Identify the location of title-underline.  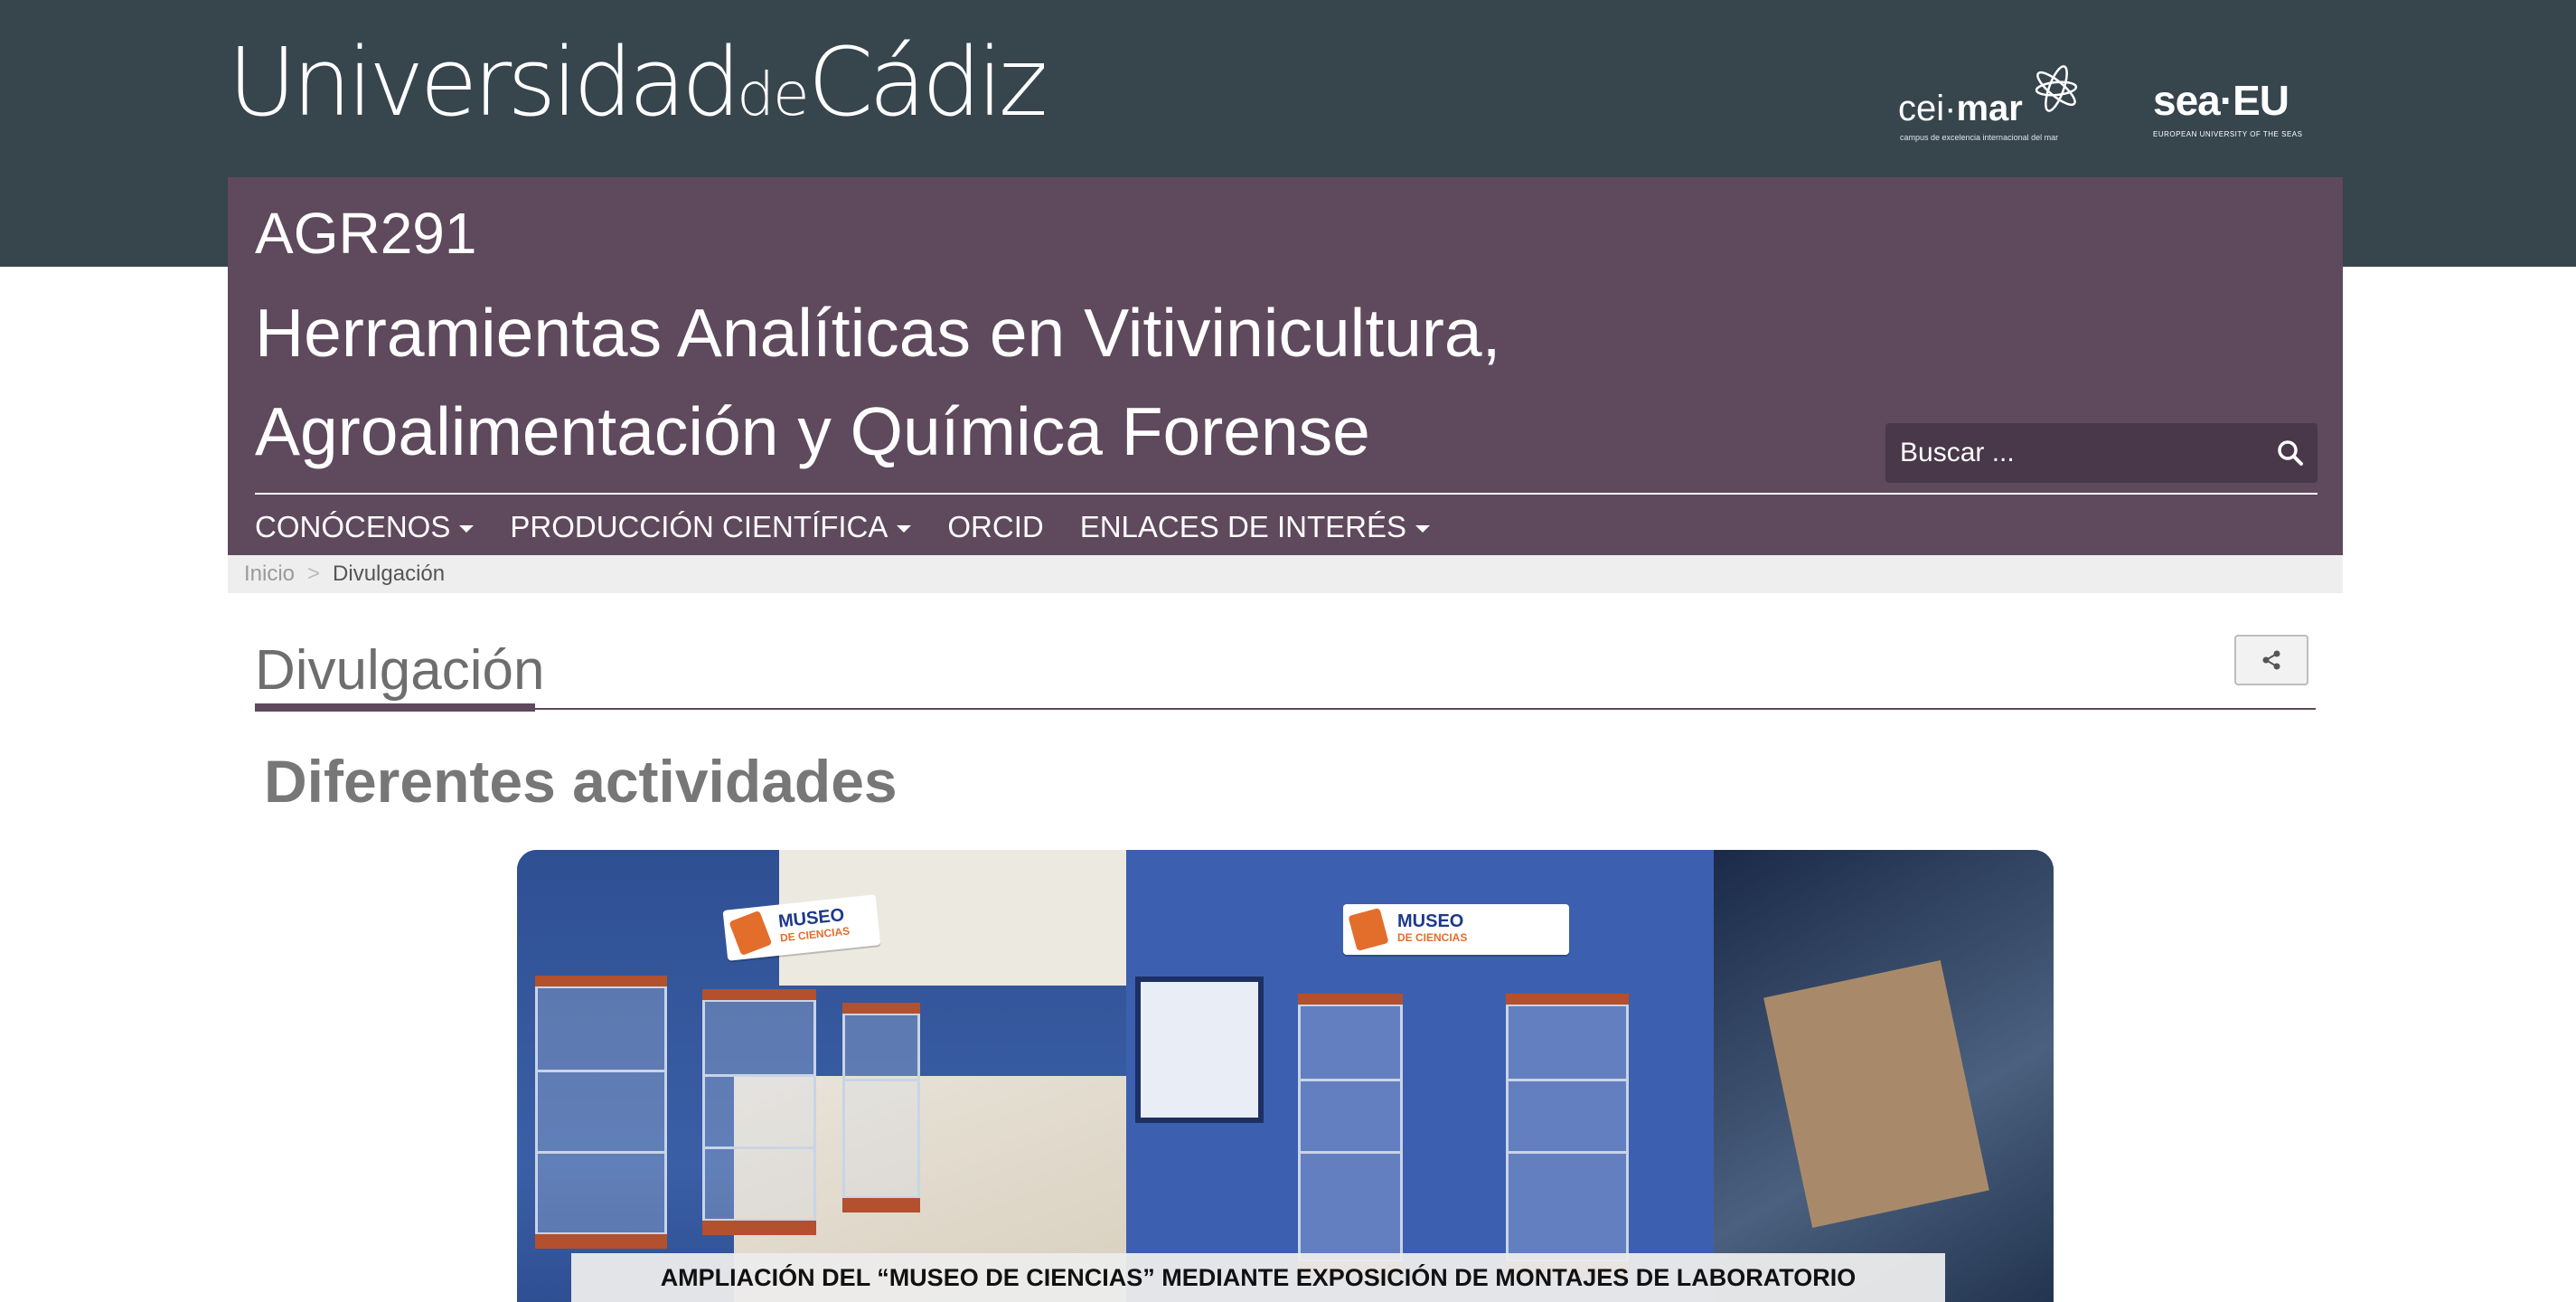
(1285, 709).